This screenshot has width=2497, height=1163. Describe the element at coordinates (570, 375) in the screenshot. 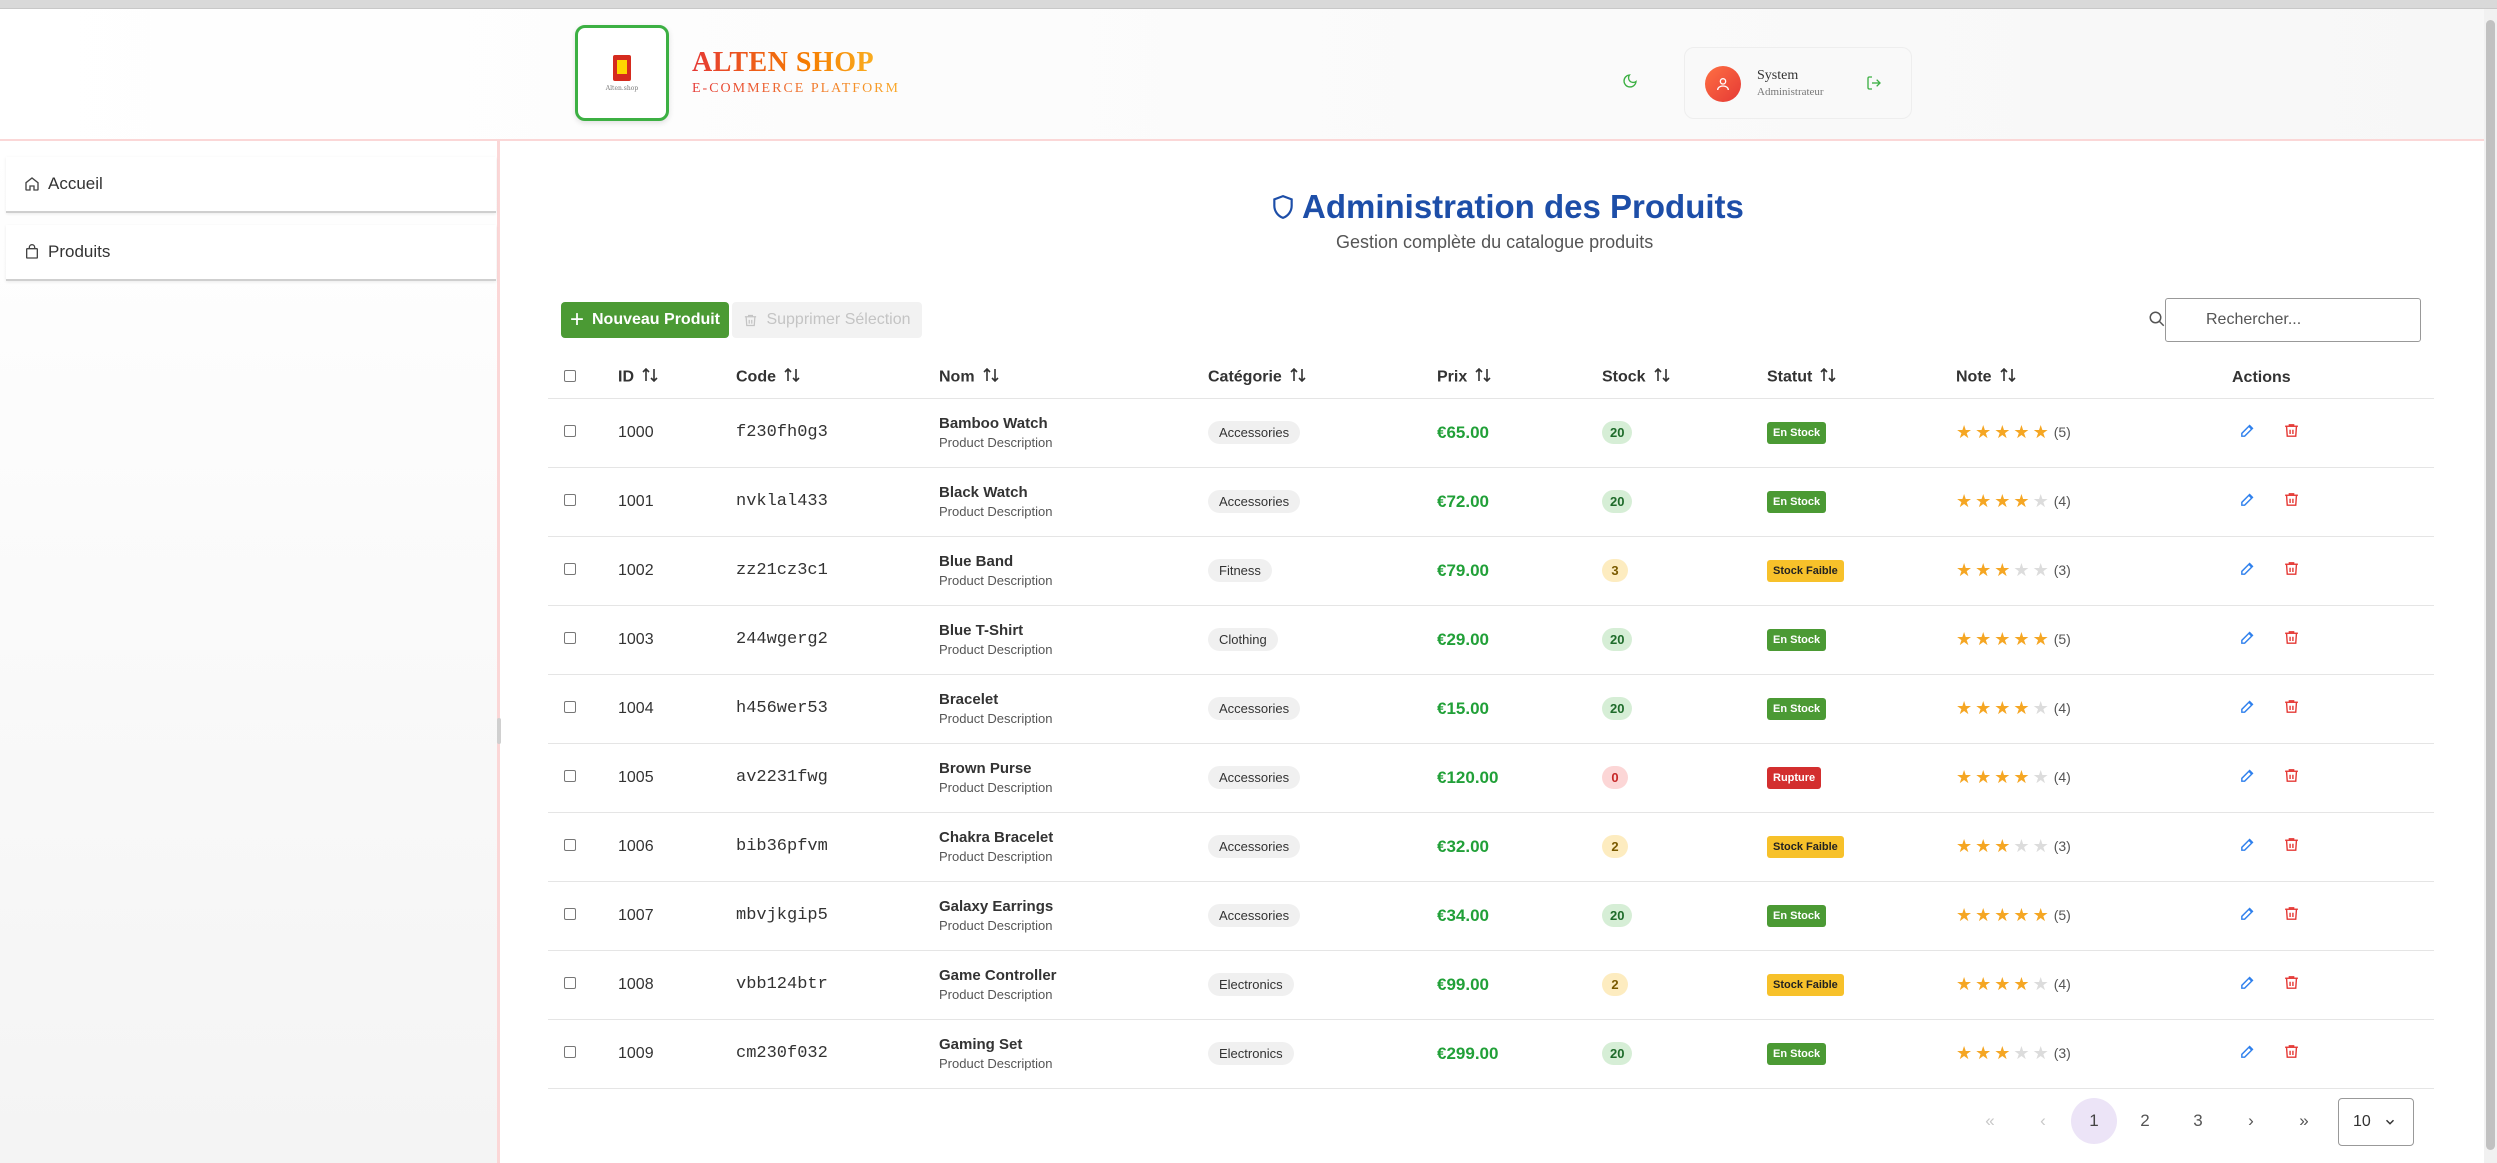

I see `select-all-checkbox` at that location.